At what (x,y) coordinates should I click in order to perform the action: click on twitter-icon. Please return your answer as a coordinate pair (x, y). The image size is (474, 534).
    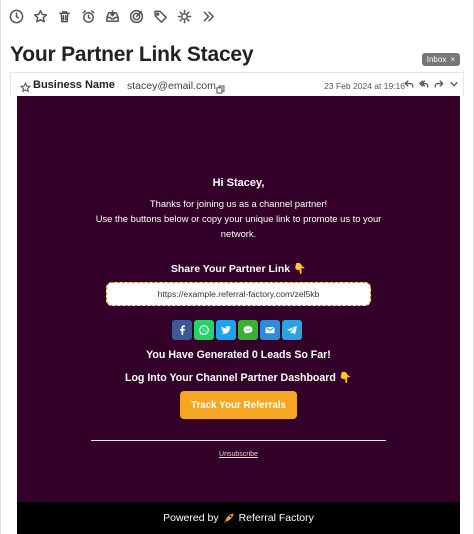
    Looking at the image, I should click on (226, 329).